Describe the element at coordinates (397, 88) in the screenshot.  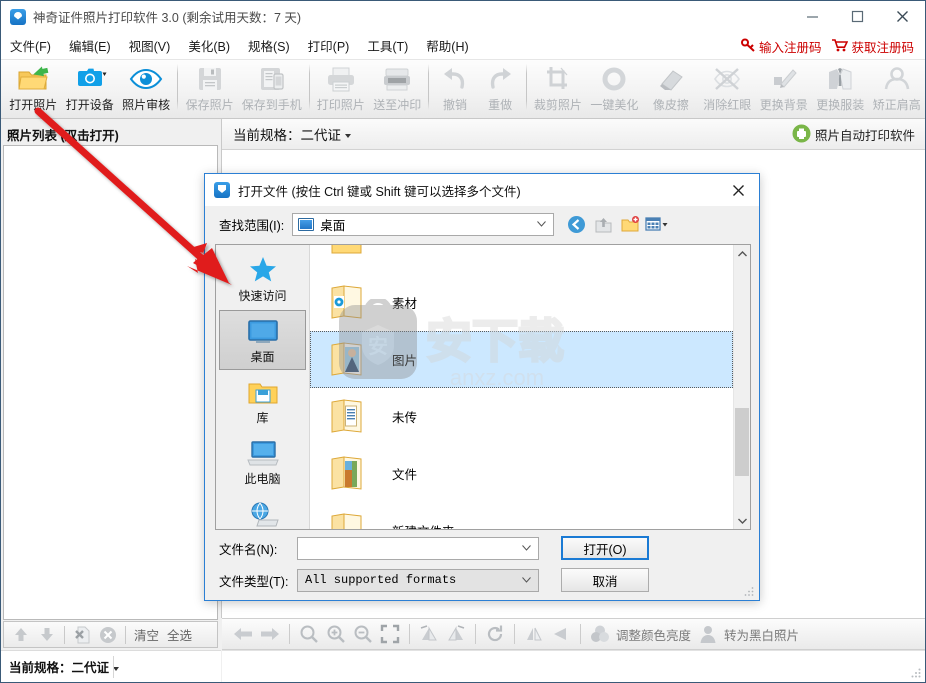
I see `send-to-print-button: 送至冲印` at that location.